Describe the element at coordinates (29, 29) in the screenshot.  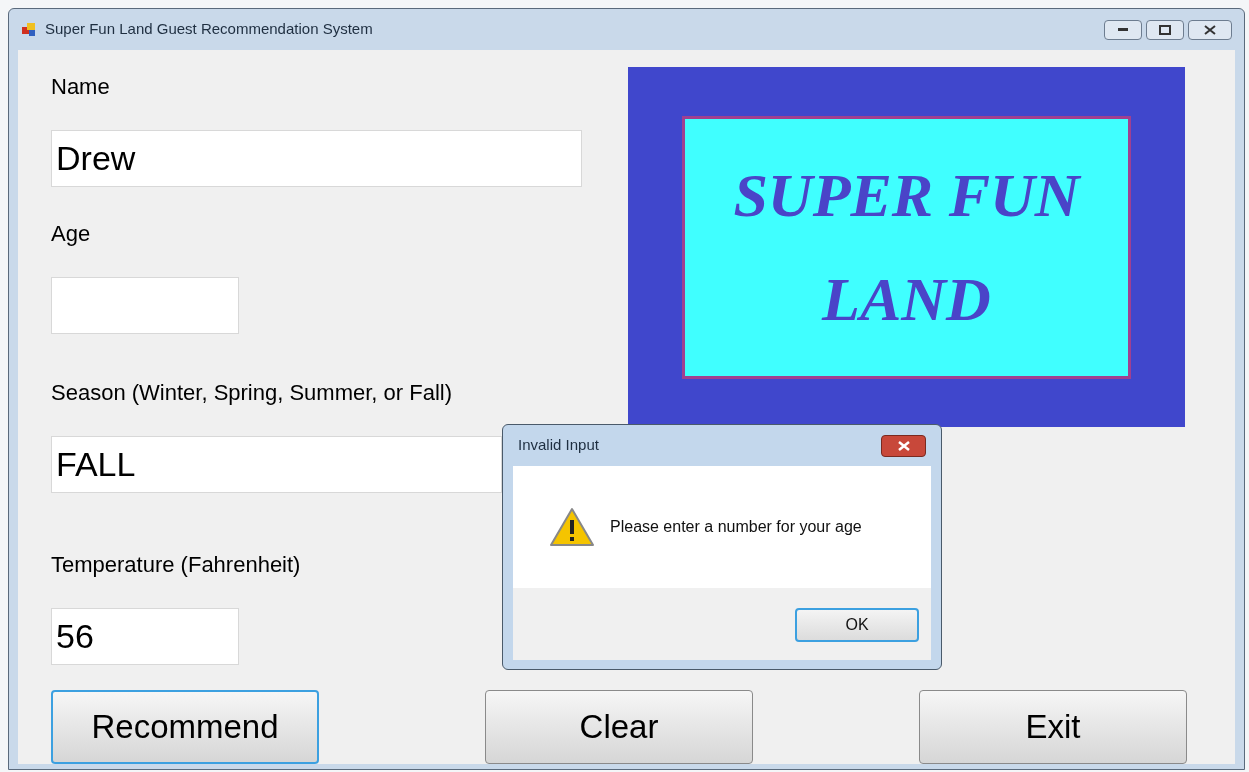
I see `app-icon` at that location.